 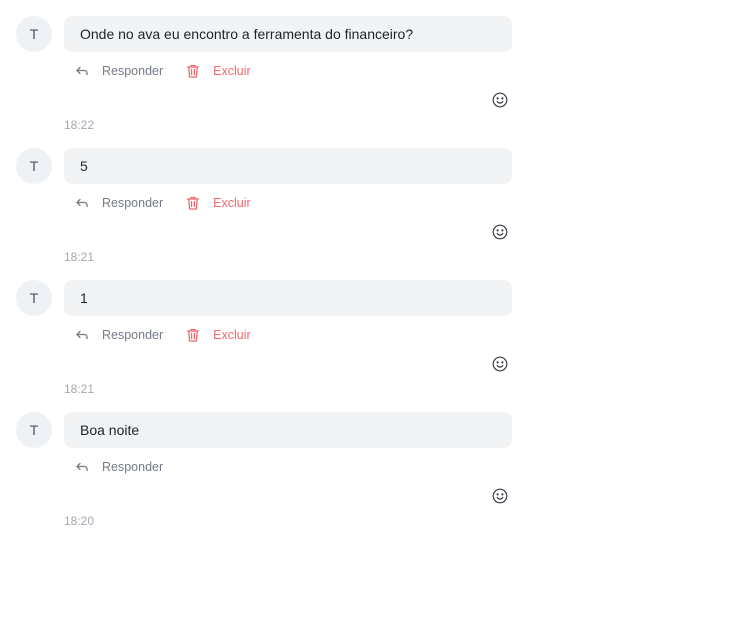 I want to click on message-timestamp: 18:20, so click(x=79, y=521).